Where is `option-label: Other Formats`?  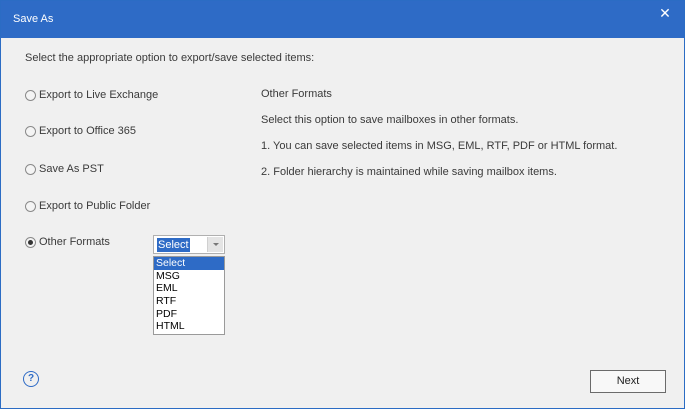
option-label: Other Formats is located at coordinates (74, 242).